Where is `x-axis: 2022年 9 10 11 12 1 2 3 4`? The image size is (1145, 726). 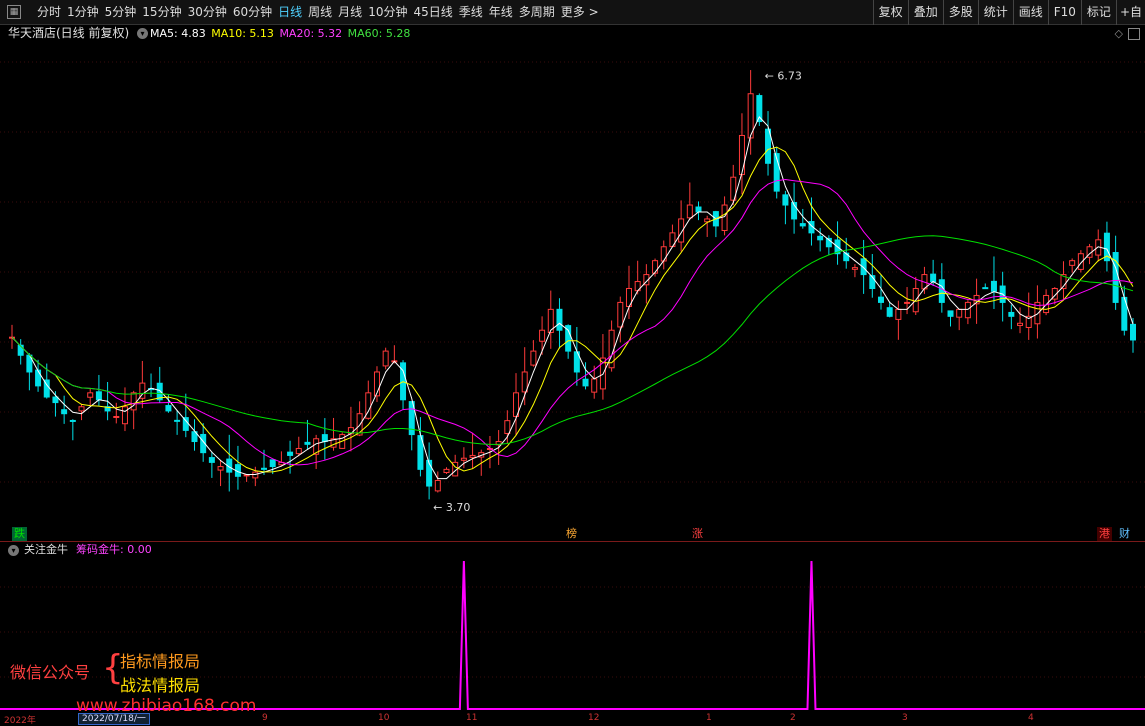
x-axis: 2022年 9 10 11 12 1 2 3 4 is located at coordinates (572, 719).